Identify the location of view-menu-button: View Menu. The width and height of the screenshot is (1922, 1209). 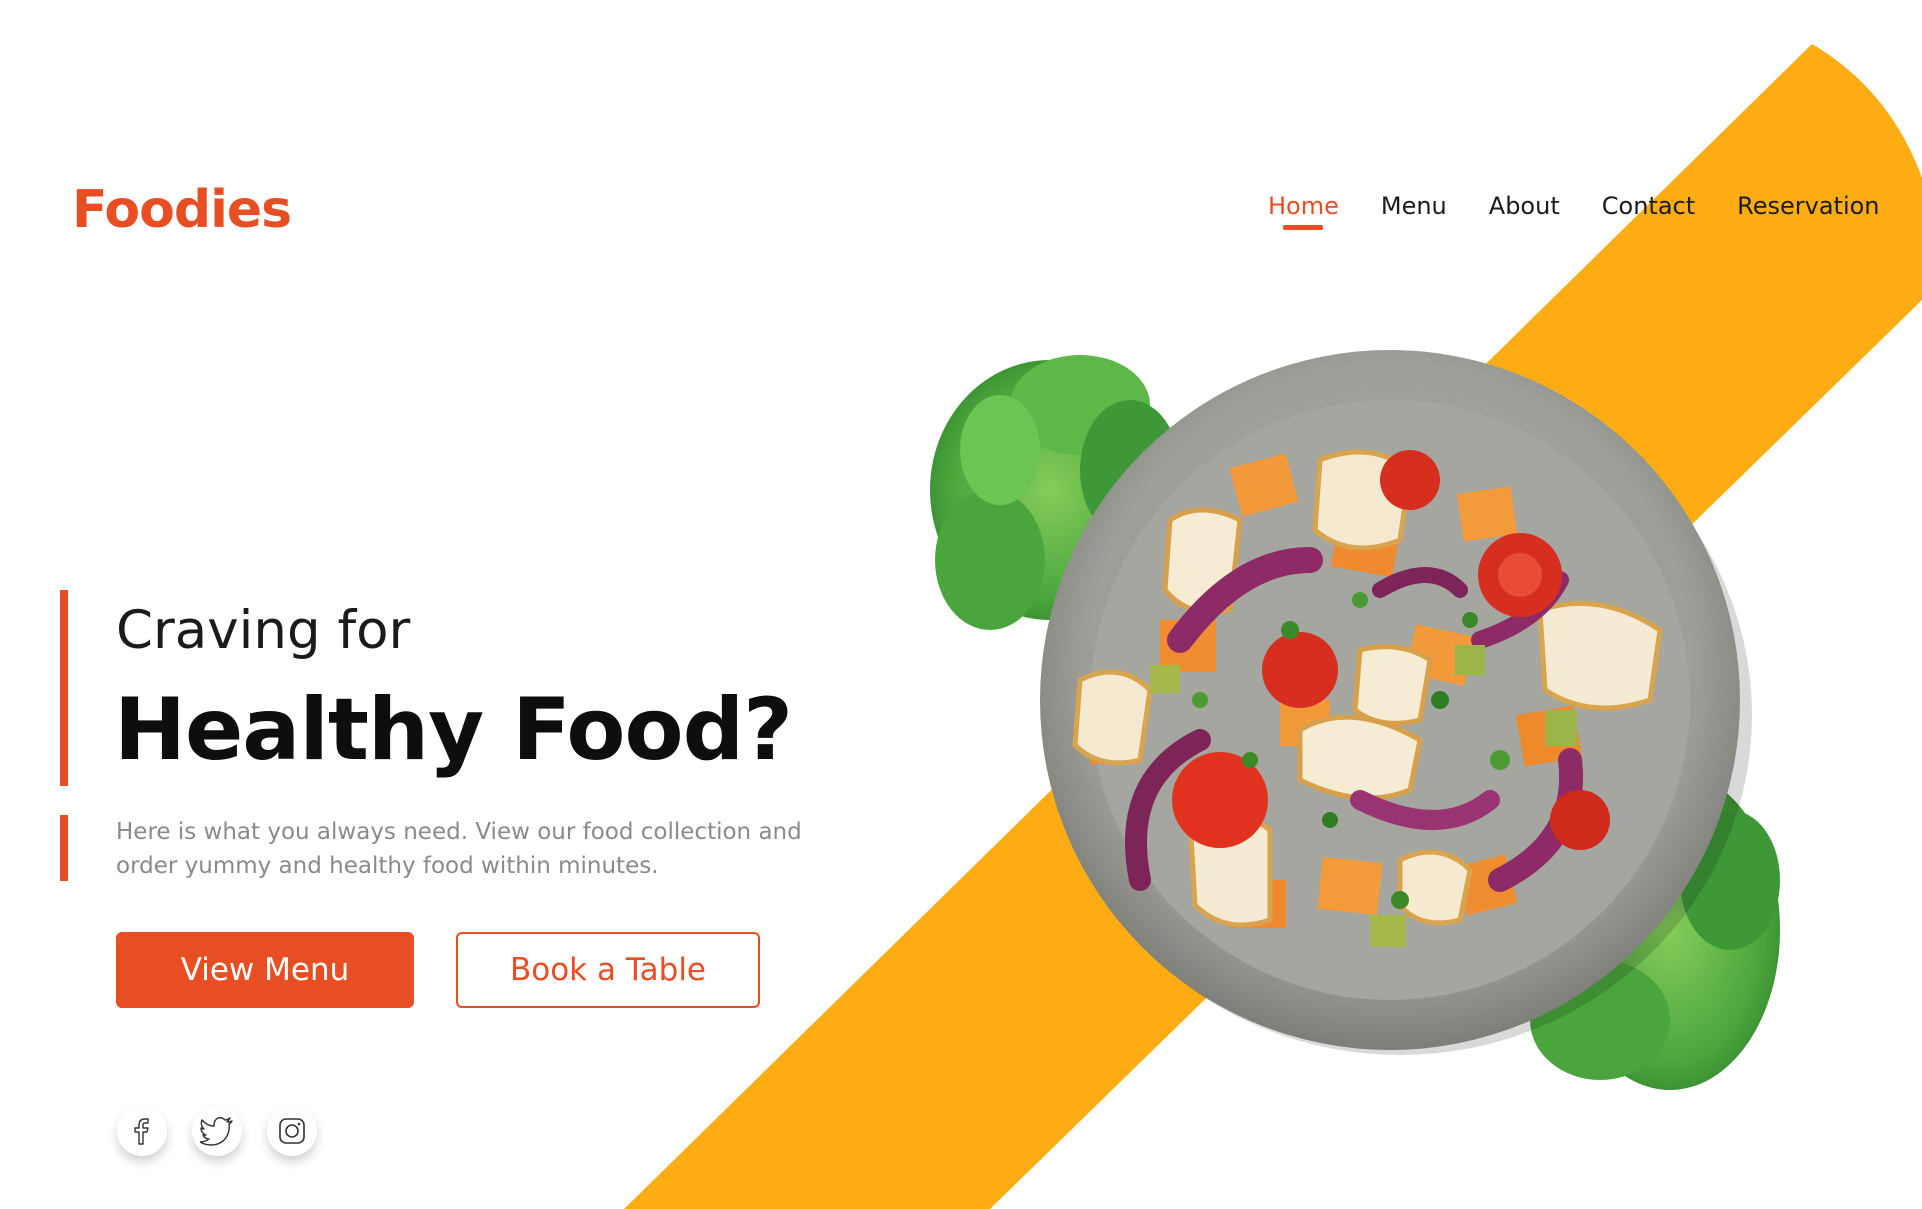
(265, 970).